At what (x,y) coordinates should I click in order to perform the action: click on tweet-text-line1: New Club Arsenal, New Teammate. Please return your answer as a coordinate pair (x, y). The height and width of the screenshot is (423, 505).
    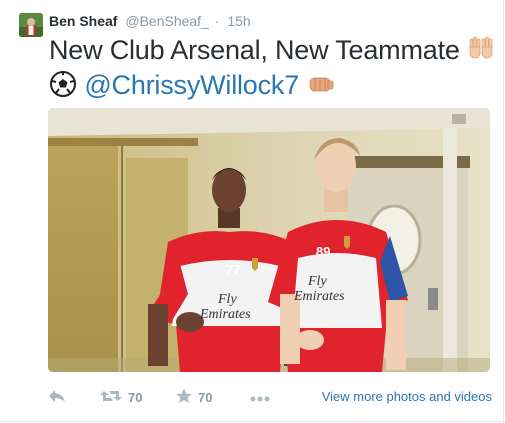
    Looking at the image, I should click on (254, 50).